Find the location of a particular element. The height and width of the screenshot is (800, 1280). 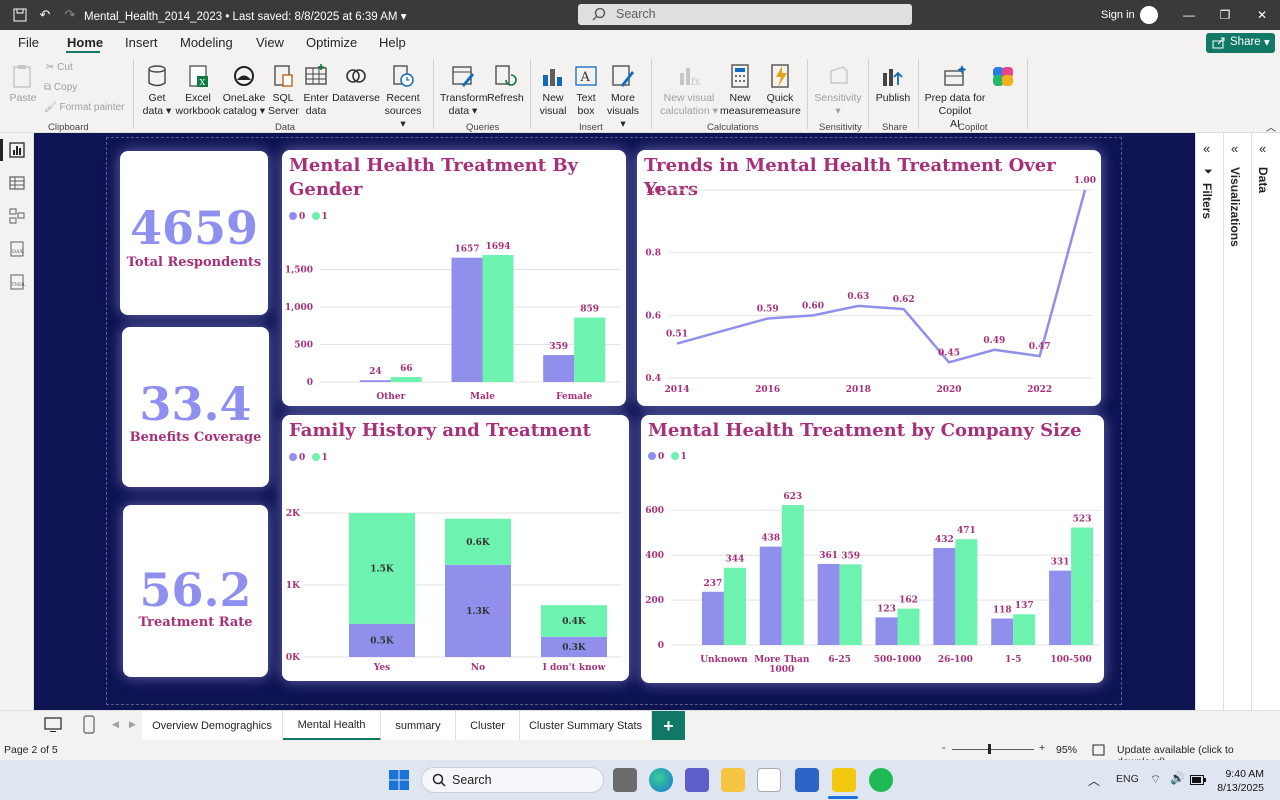

copilot-button is located at coordinates (1003, 77).